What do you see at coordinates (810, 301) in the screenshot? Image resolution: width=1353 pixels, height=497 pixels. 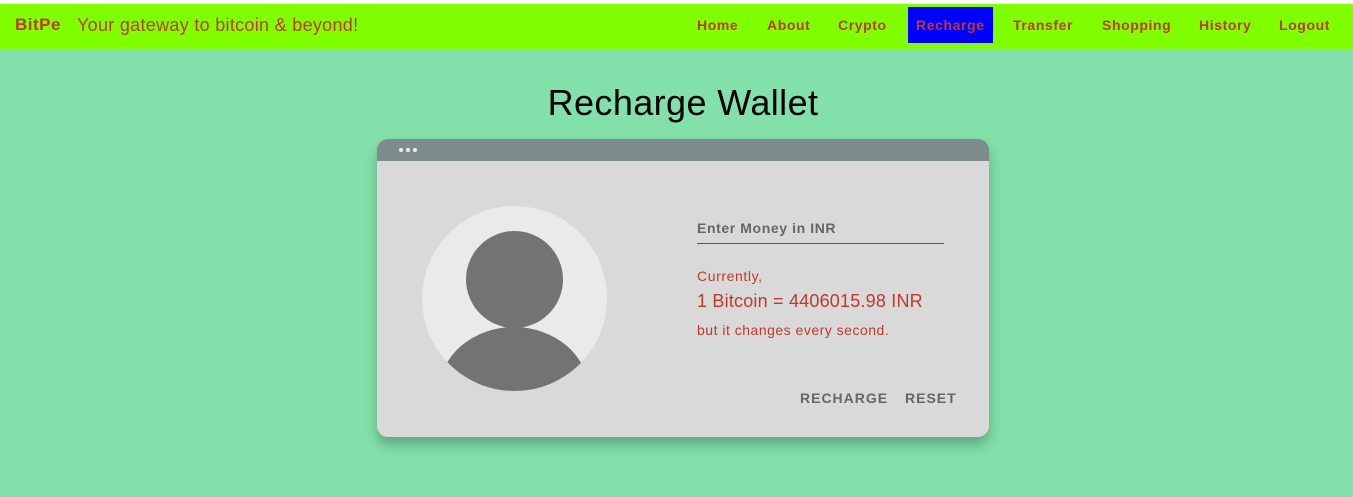 I see `bitcoin-rate: 1 Bitcoin = 4406015.98 INR` at bounding box center [810, 301].